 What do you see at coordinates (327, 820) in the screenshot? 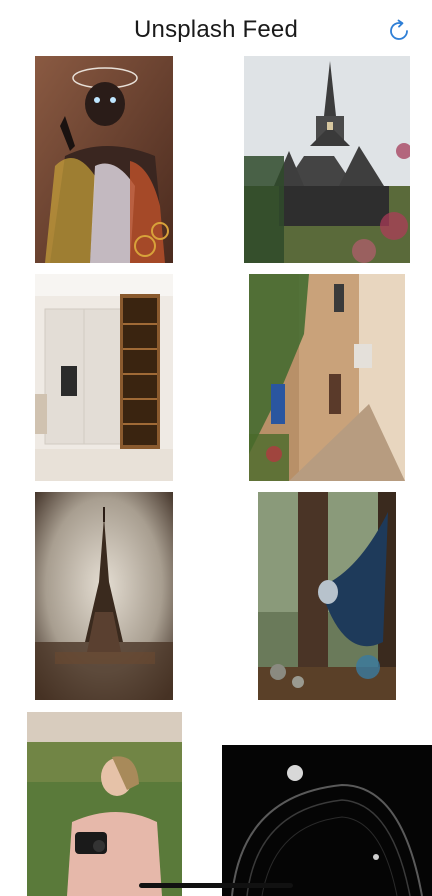
I see `photo-dark-abstract` at bounding box center [327, 820].